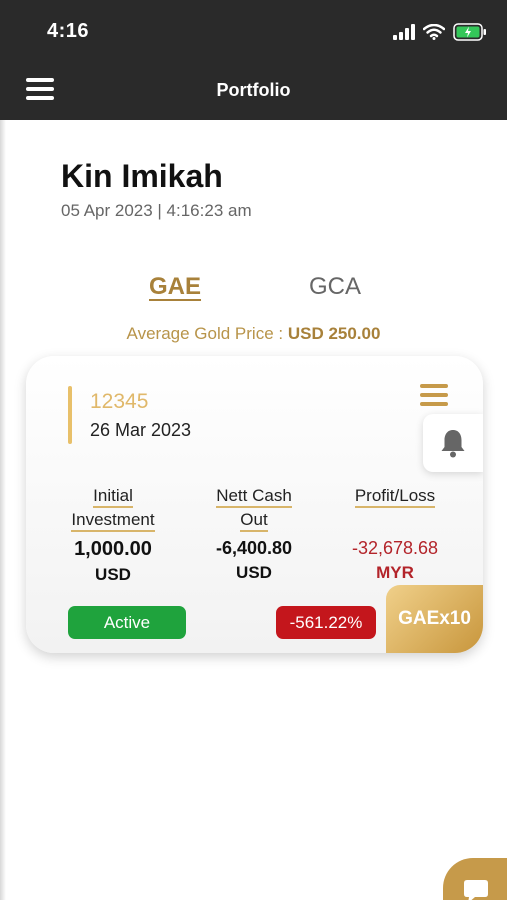 This screenshot has height=900, width=507. What do you see at coordinates (113, 574) in the screenshot?
I see `initial-investment-currency: USD` at bounding box center [113, 574].